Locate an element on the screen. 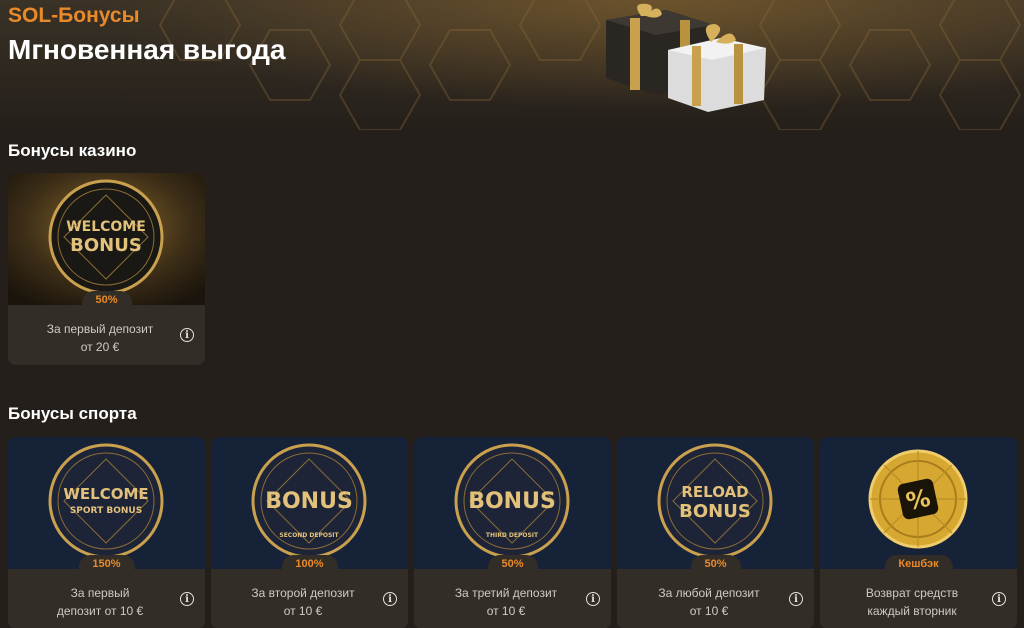  casino-section-title: Бонусы казино is located at coordinates (72, 150).